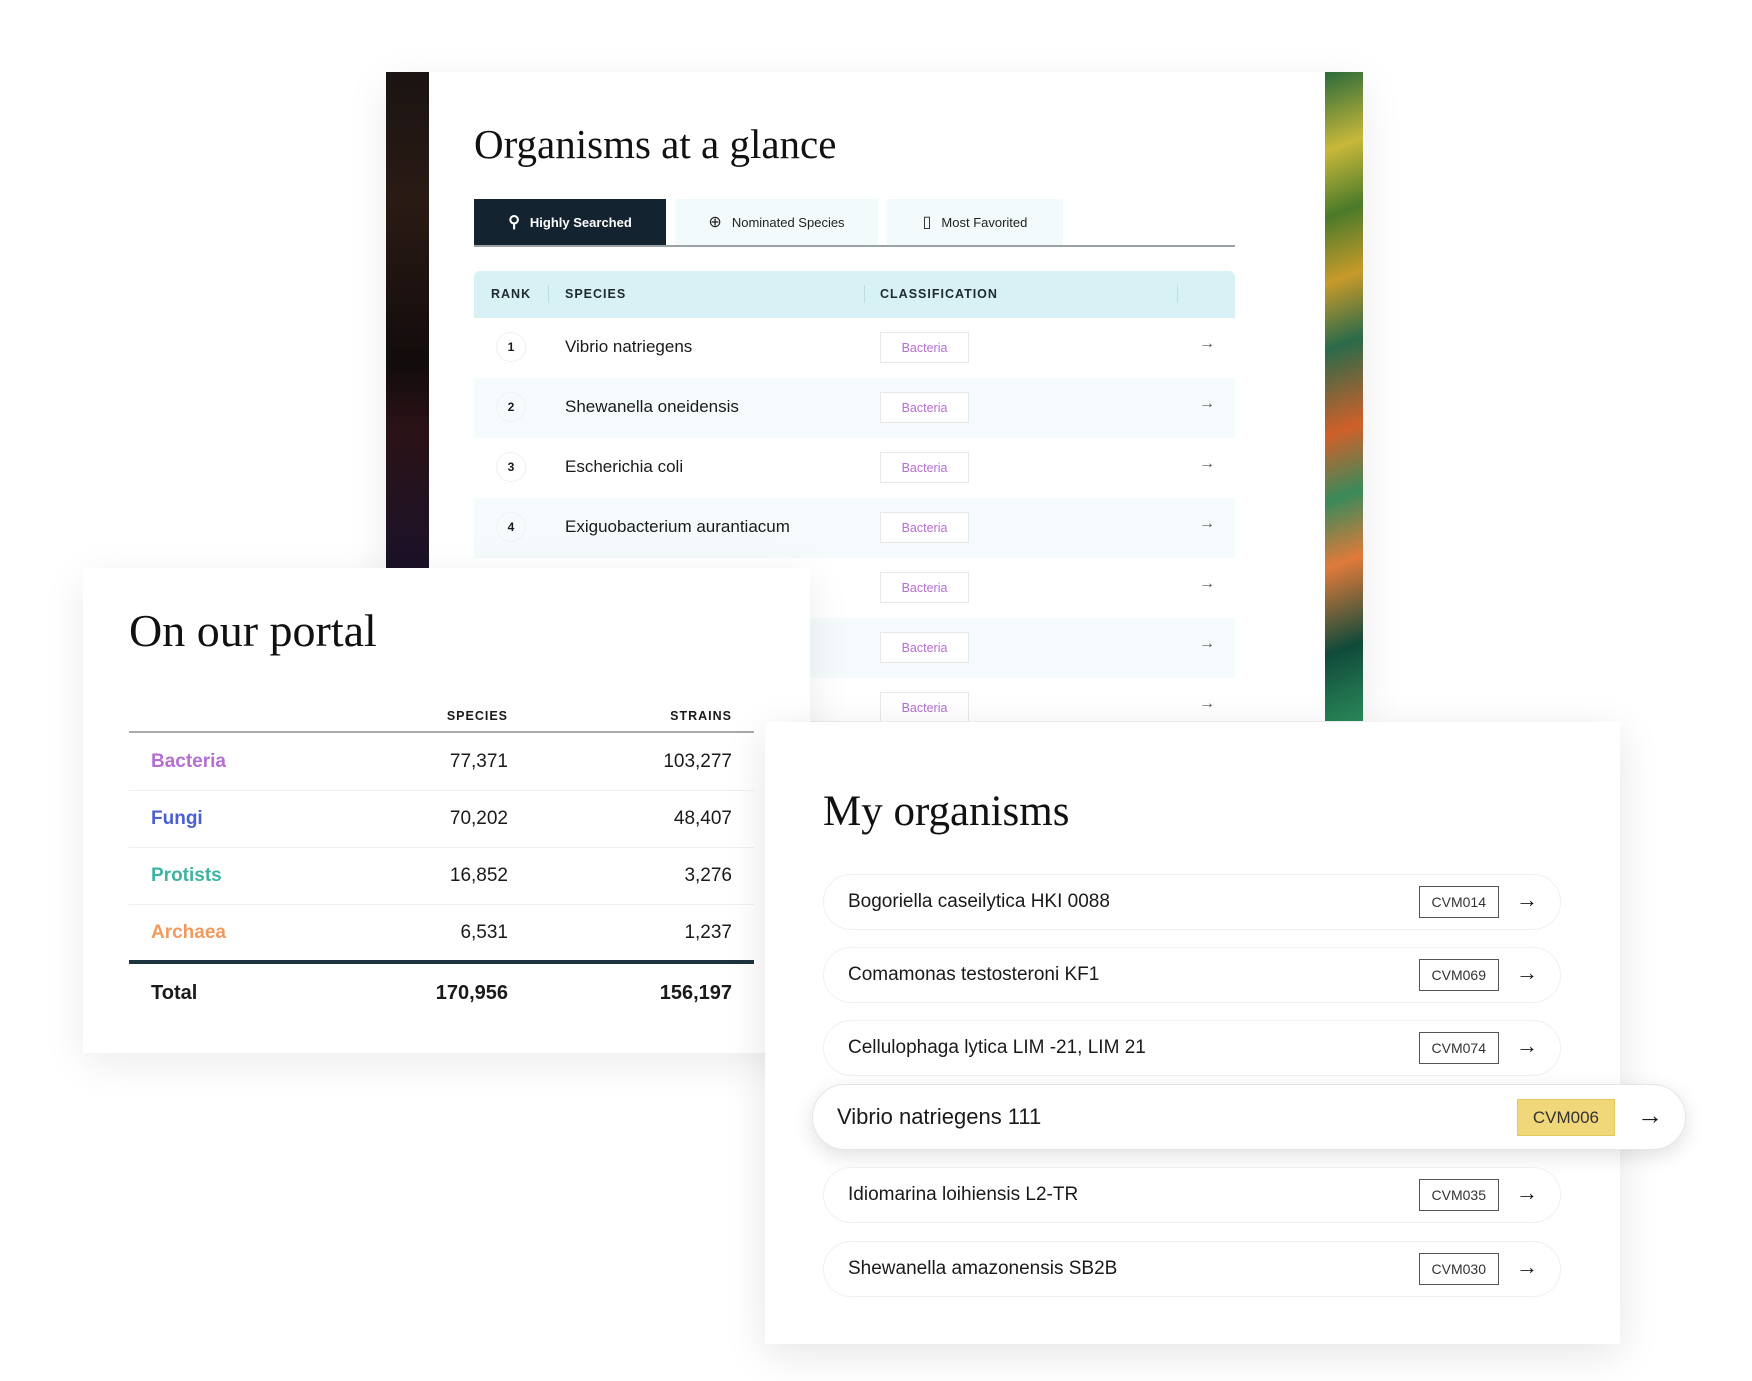  What do you see at coordinates (514, 222) in the screenshot?
I see `search-icon: ⚲` at bounding box center [514, 222].